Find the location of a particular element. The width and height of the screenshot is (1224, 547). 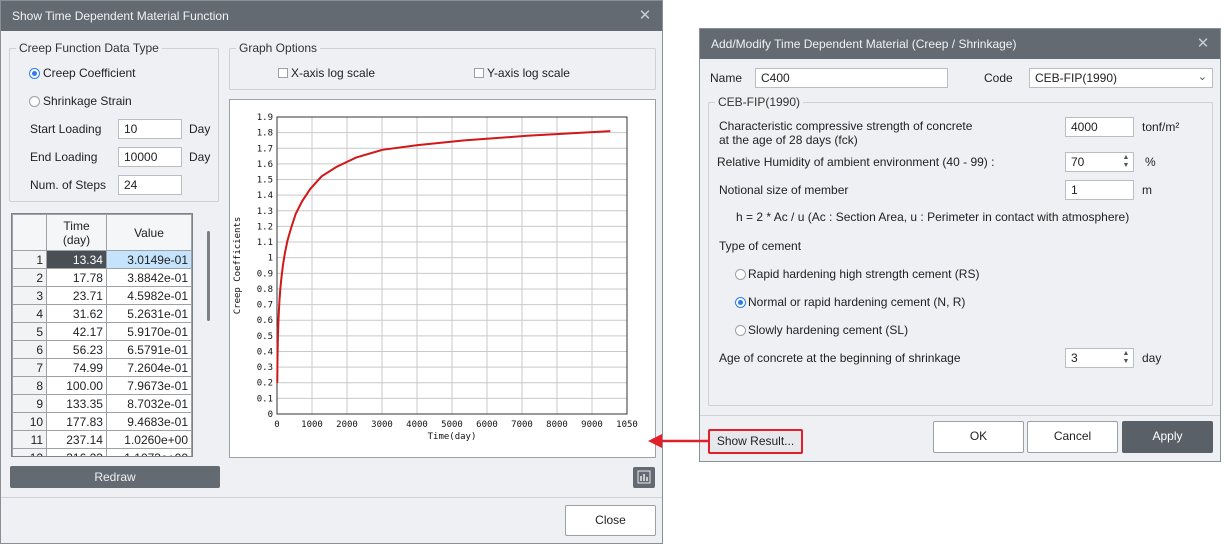

num-steps-input: 24 is located at coordinates (150, 185).